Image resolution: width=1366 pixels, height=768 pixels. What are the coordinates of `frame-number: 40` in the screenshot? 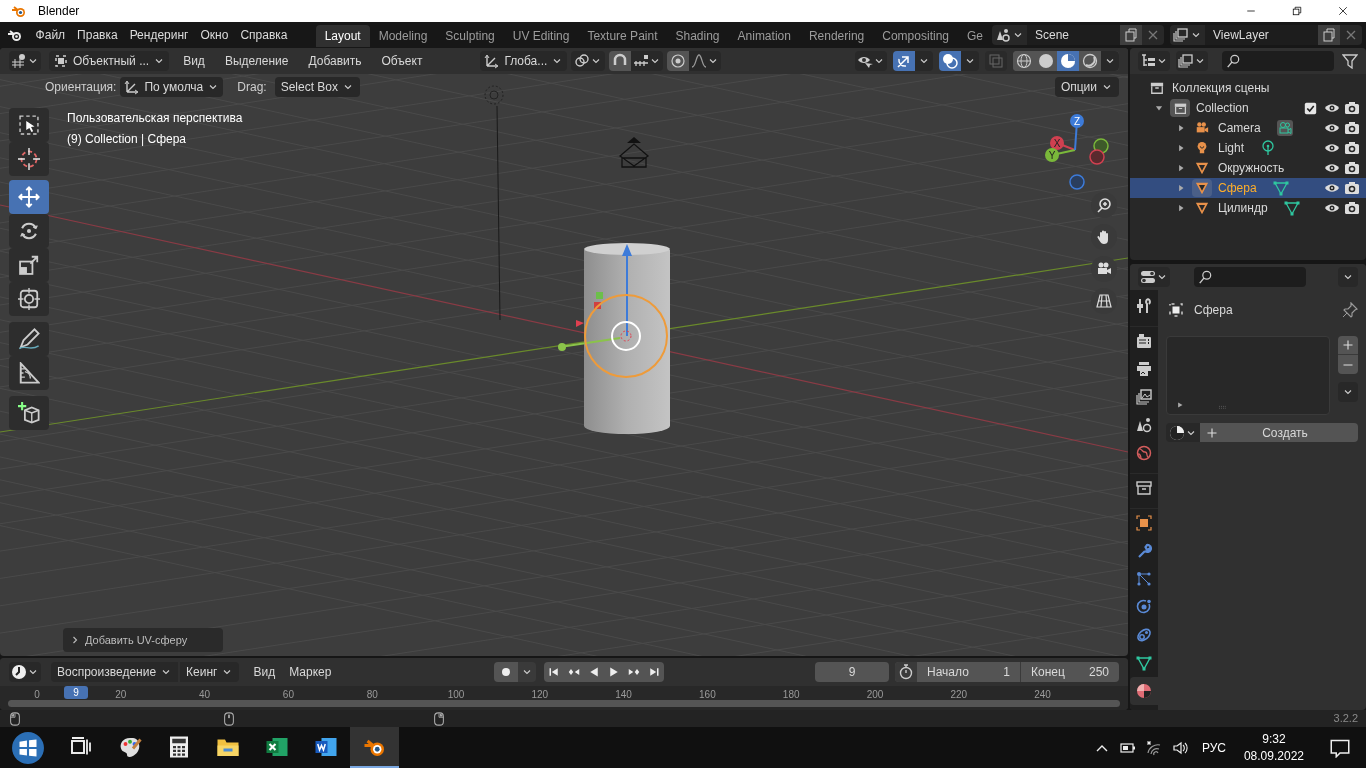 It's located at (205, 695).